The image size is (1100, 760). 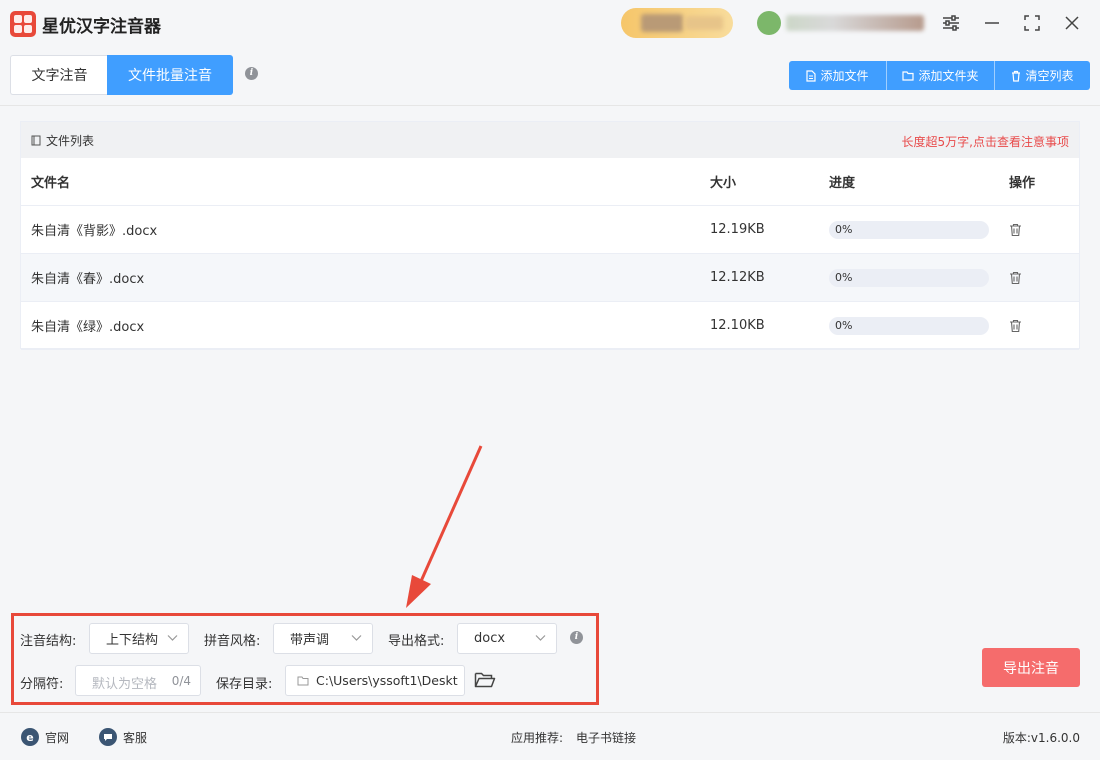 I want to click on add-folder-label: 添加文件夹, so click(x=948, y=76).